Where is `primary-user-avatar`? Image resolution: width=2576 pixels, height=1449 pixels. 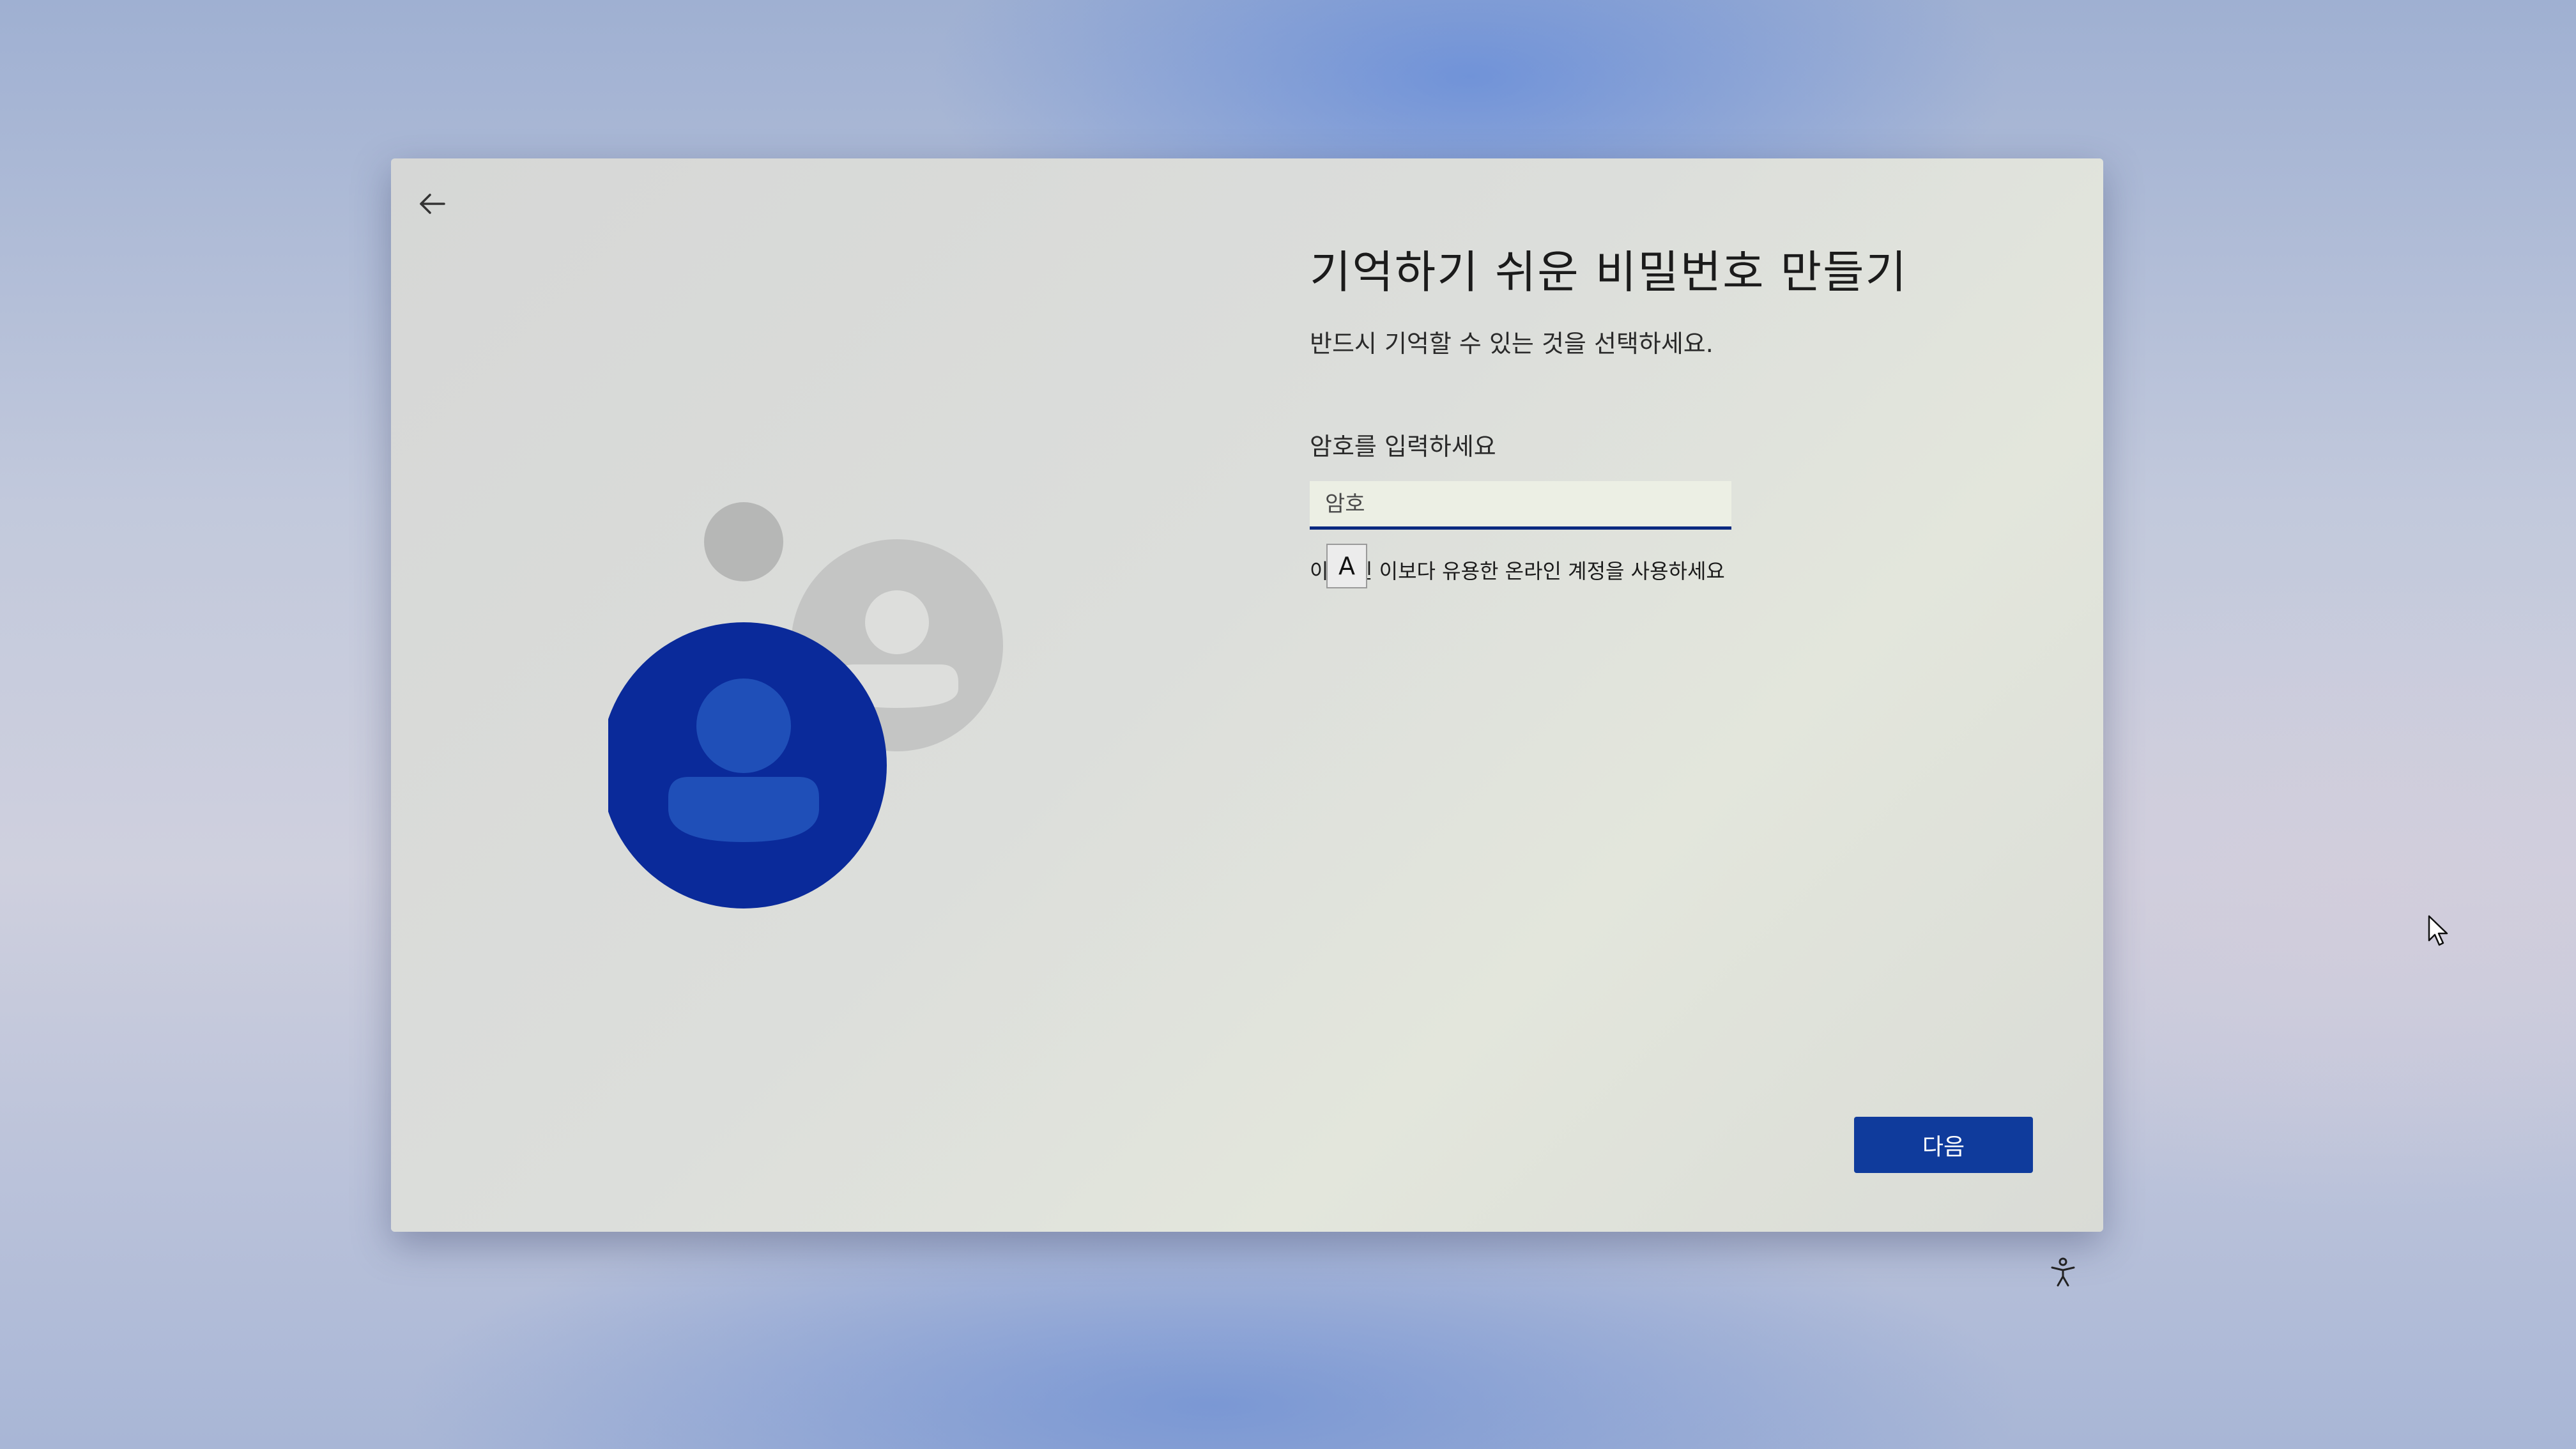
primary-user-avatar is located at coordinates (747, 765).